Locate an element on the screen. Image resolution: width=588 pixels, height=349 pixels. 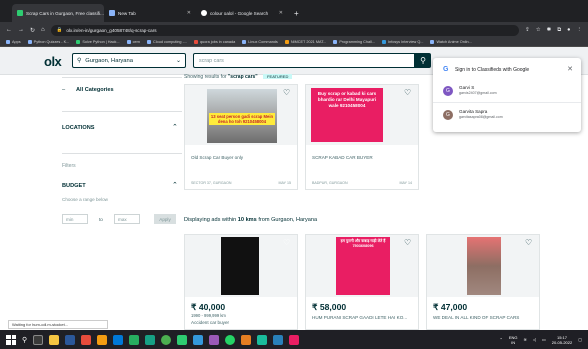
search-button: ⚲ is located at coordinates (423, 60).